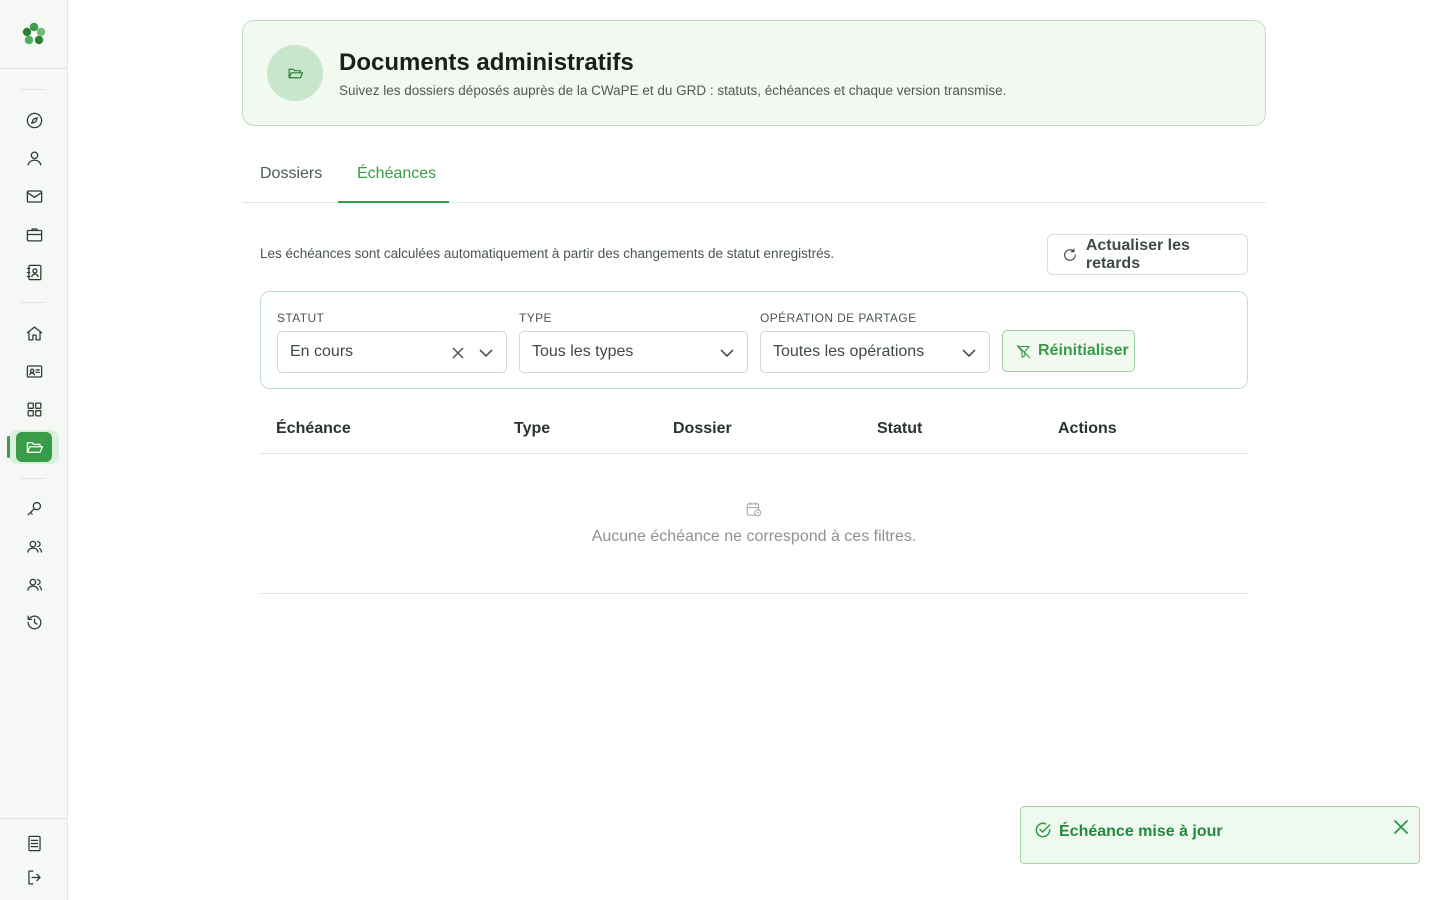  I want to click on mail-icon, so click(34, 196).